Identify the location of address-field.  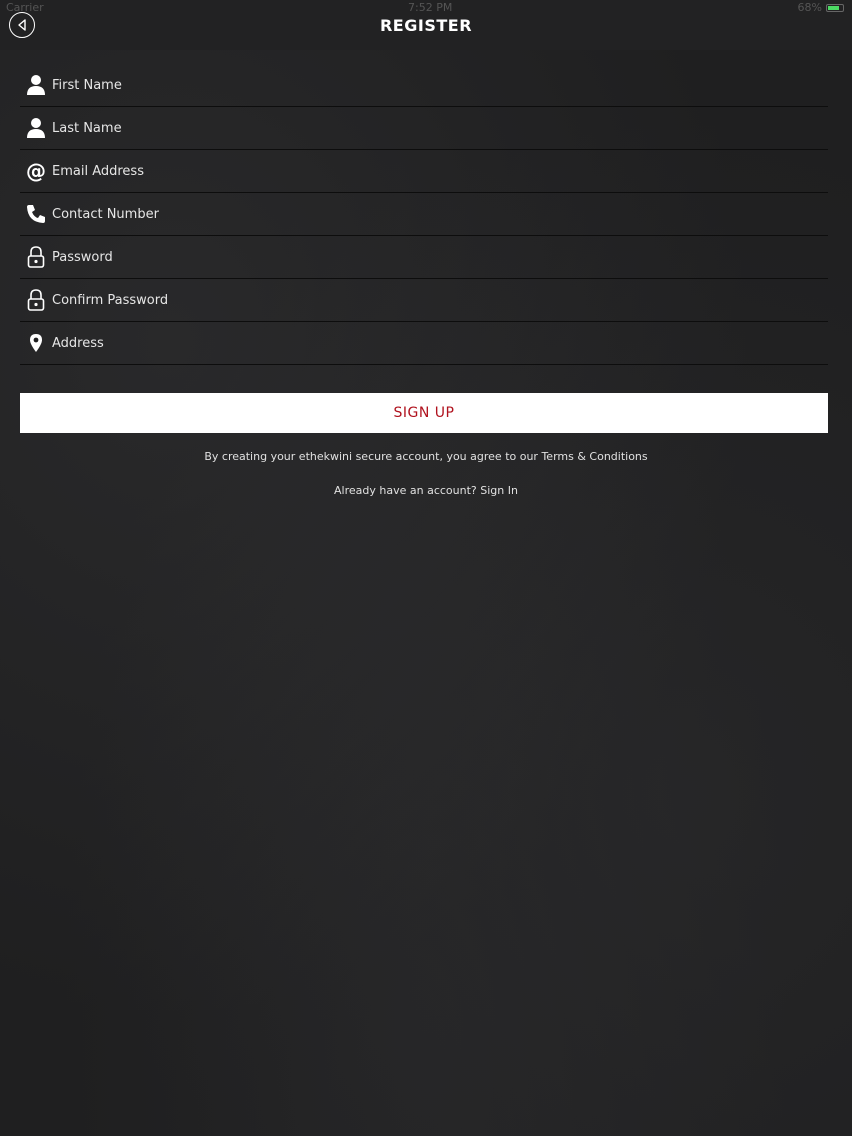
(424, 343).